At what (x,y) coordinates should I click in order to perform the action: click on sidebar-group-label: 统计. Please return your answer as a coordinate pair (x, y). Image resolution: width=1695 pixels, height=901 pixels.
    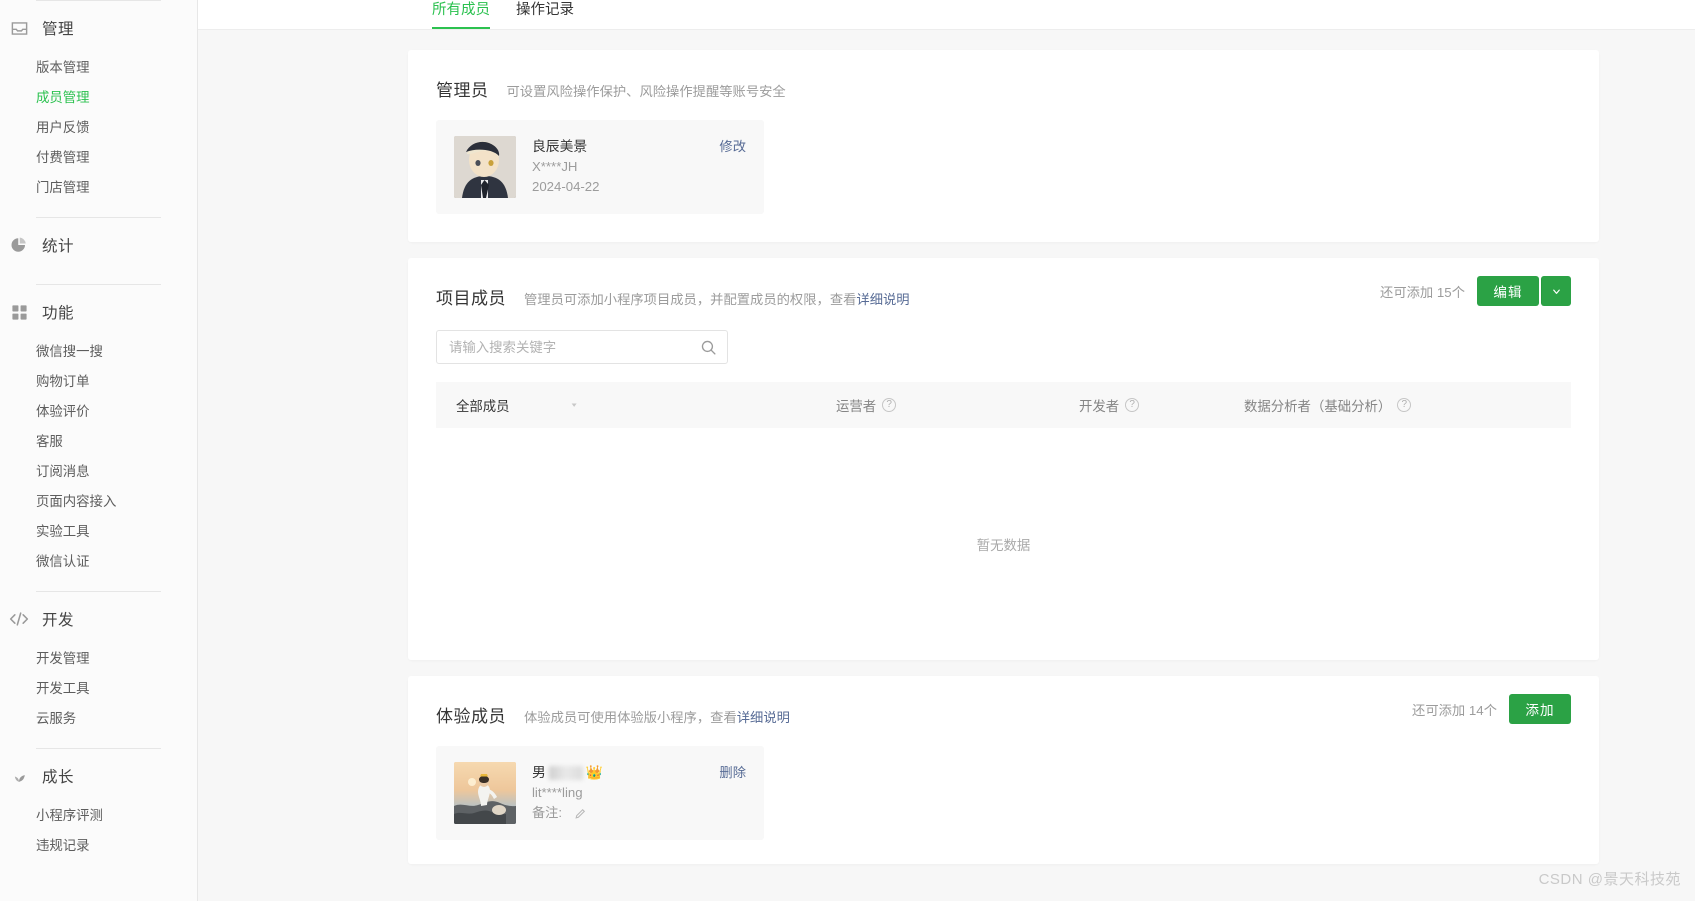
    Looking at the image, I should click on (58, 246).